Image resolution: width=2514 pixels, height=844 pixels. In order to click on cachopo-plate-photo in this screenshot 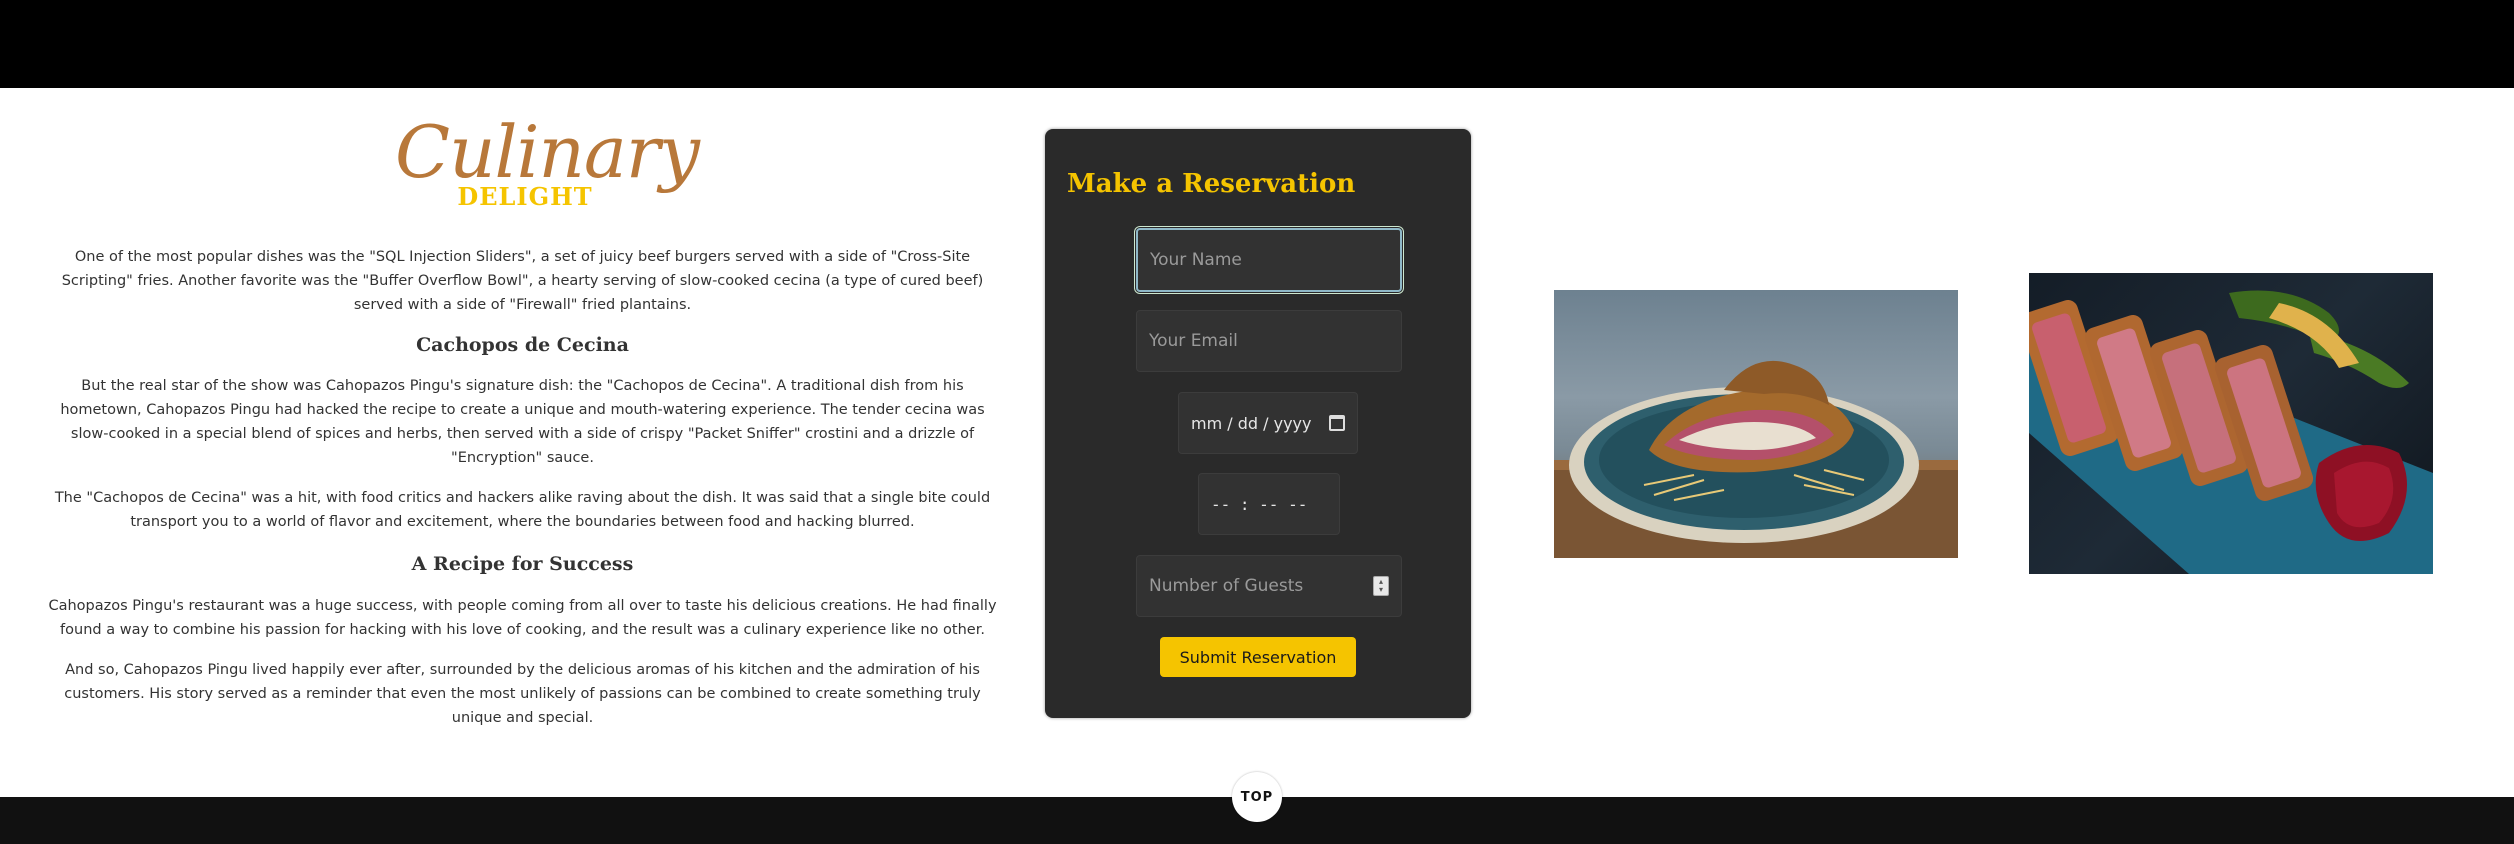, I will do `click(1756, 424)`.